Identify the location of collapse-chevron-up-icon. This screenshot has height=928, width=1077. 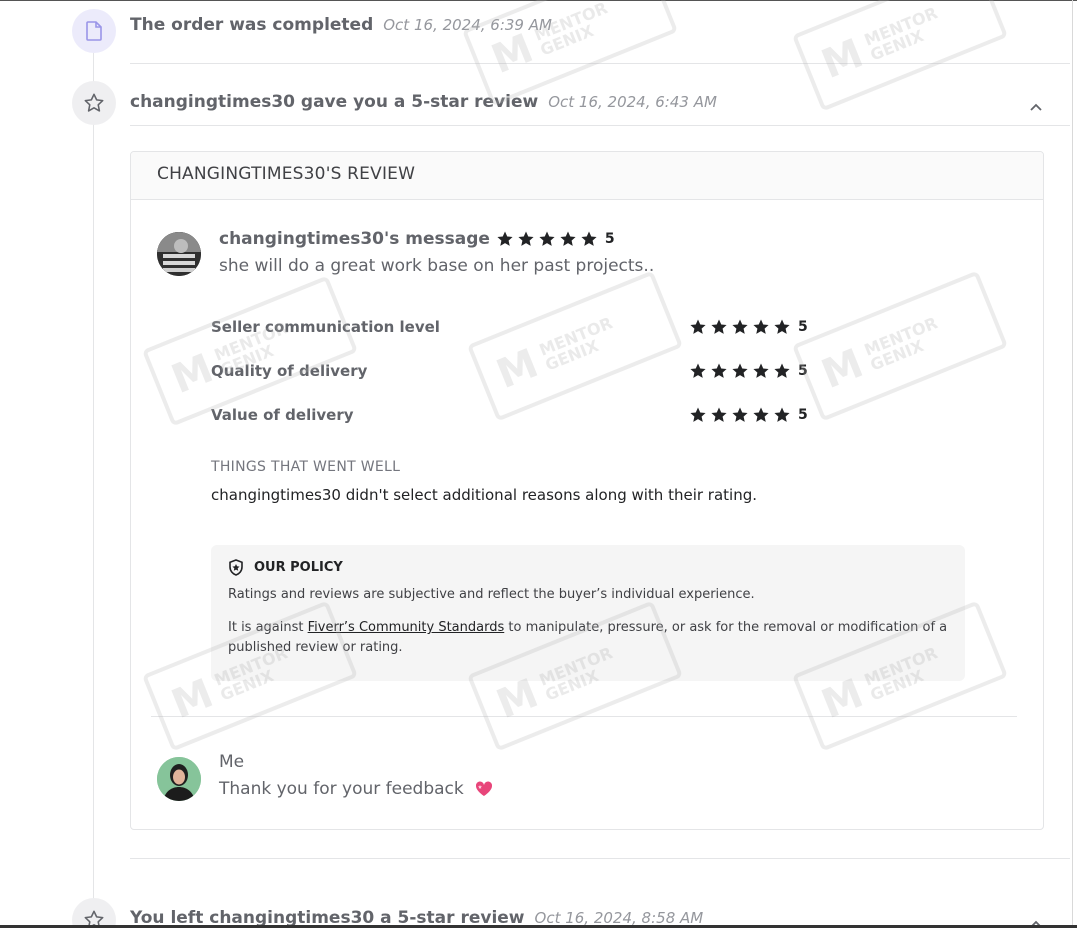
(1036, 106).